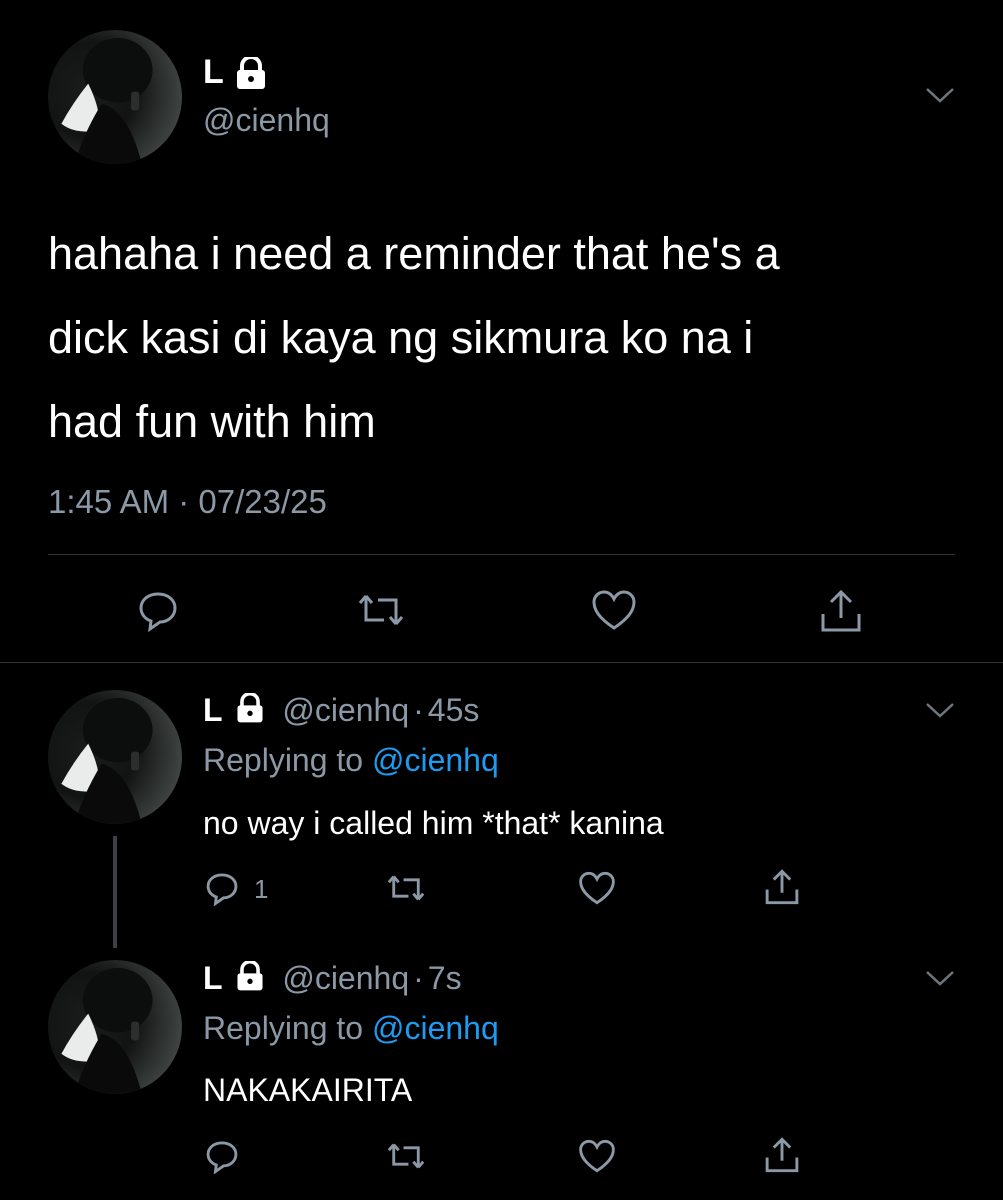  I want to click on reply-count: 1, so click(261, 889).